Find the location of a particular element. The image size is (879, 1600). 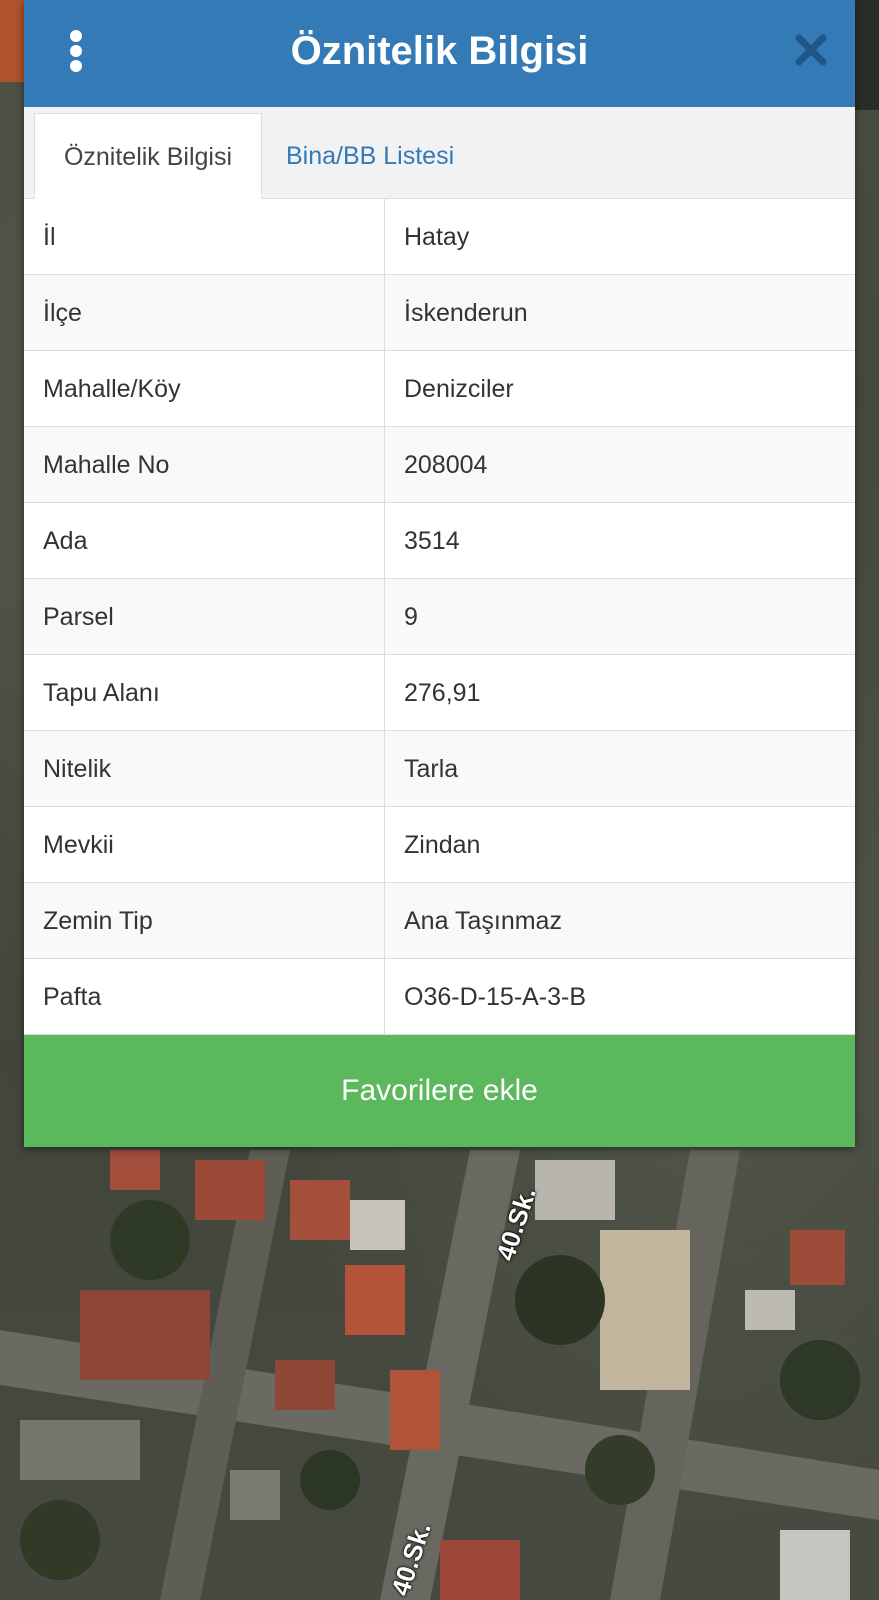

map-overlay-strip is located at coordinates (12, 41).